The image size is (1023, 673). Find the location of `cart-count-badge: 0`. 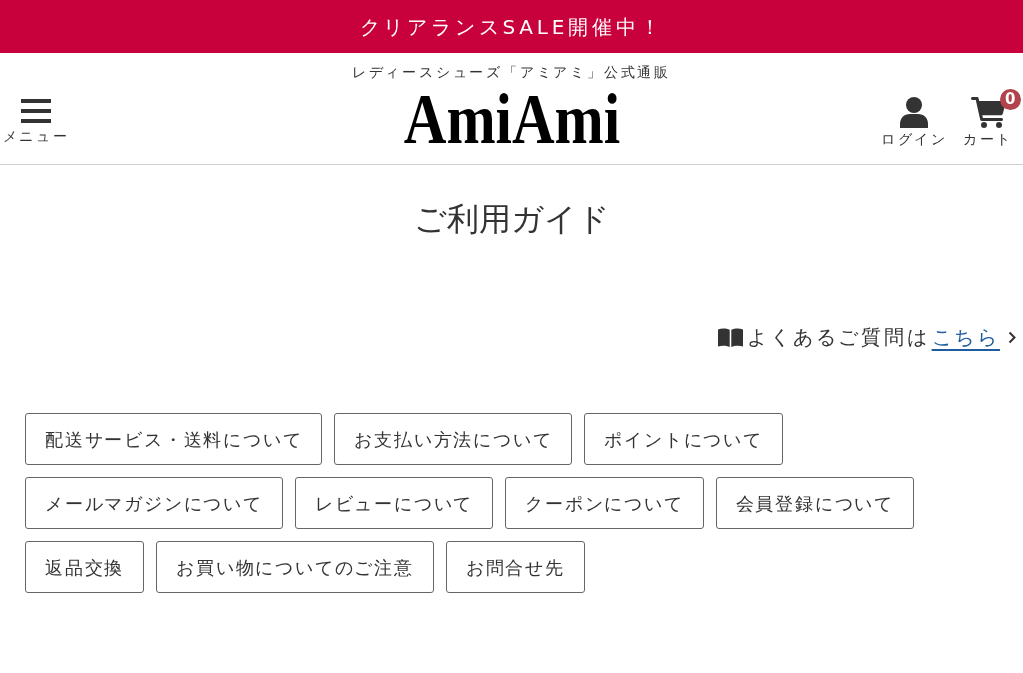

cart-count-badge: 0 is located at coordinates (1010, 99).